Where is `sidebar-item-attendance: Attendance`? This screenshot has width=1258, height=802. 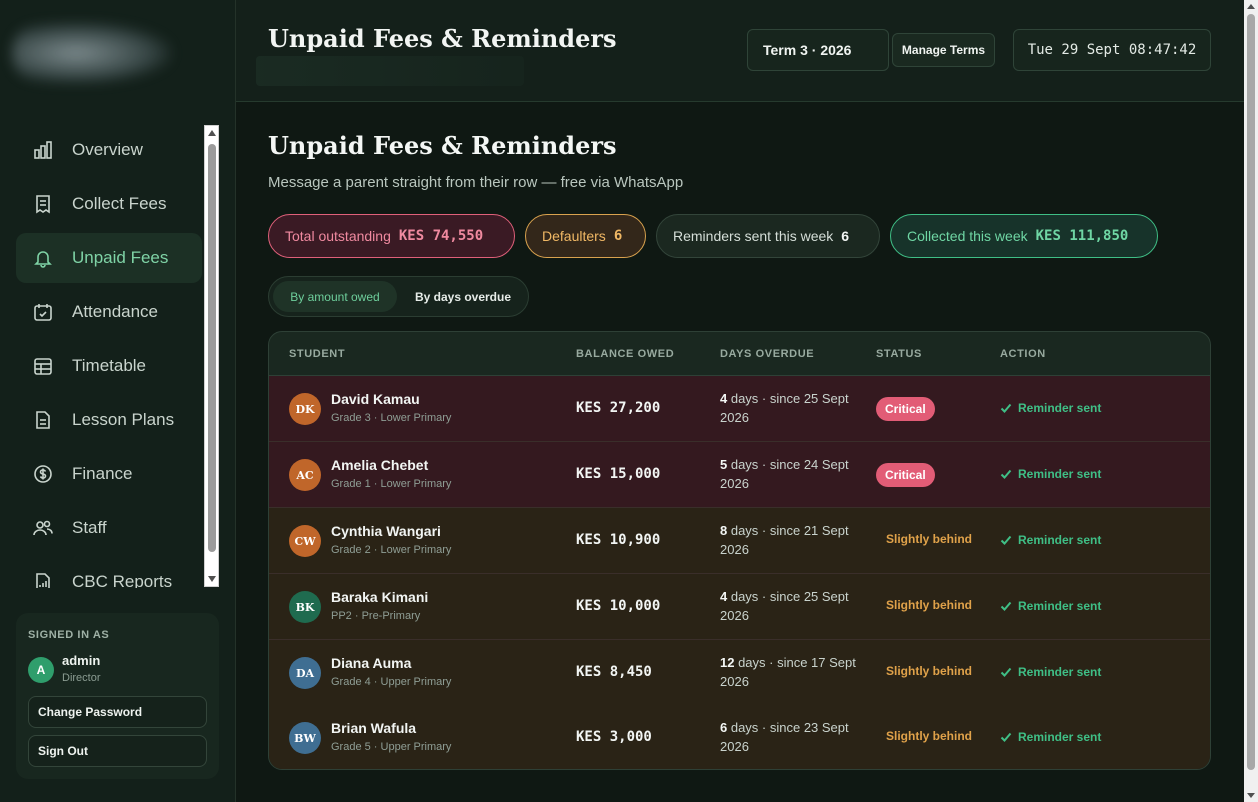
sidebar-item-attendance: Attendance is located at coordinates (109, 312).